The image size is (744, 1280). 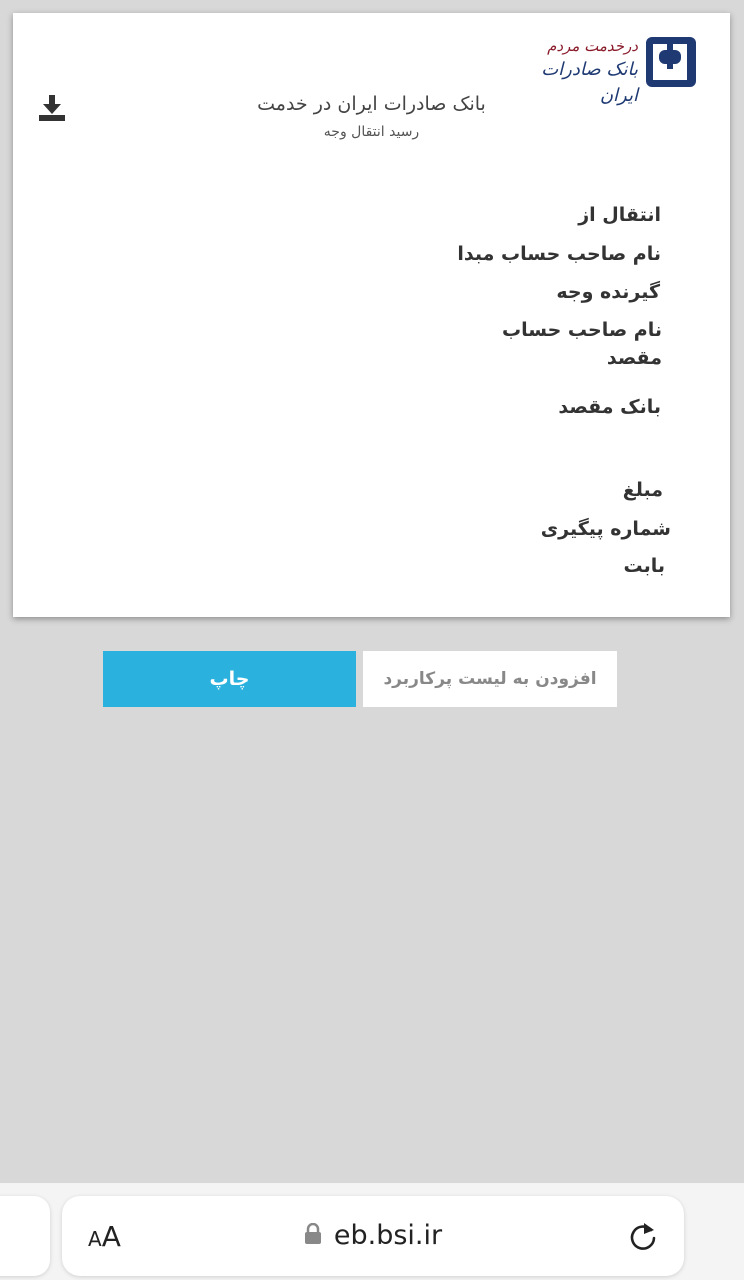 I want to click on label-dest-owner: نام صاحب حساب مقصد, so click(x=582, y=344).